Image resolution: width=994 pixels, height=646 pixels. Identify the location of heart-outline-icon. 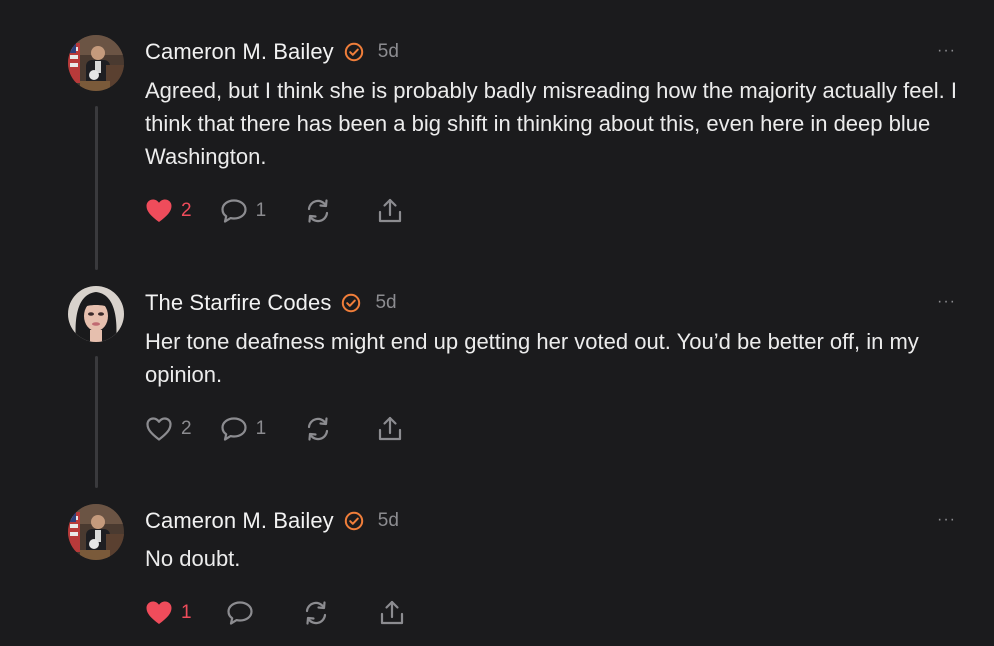
(159, 429).